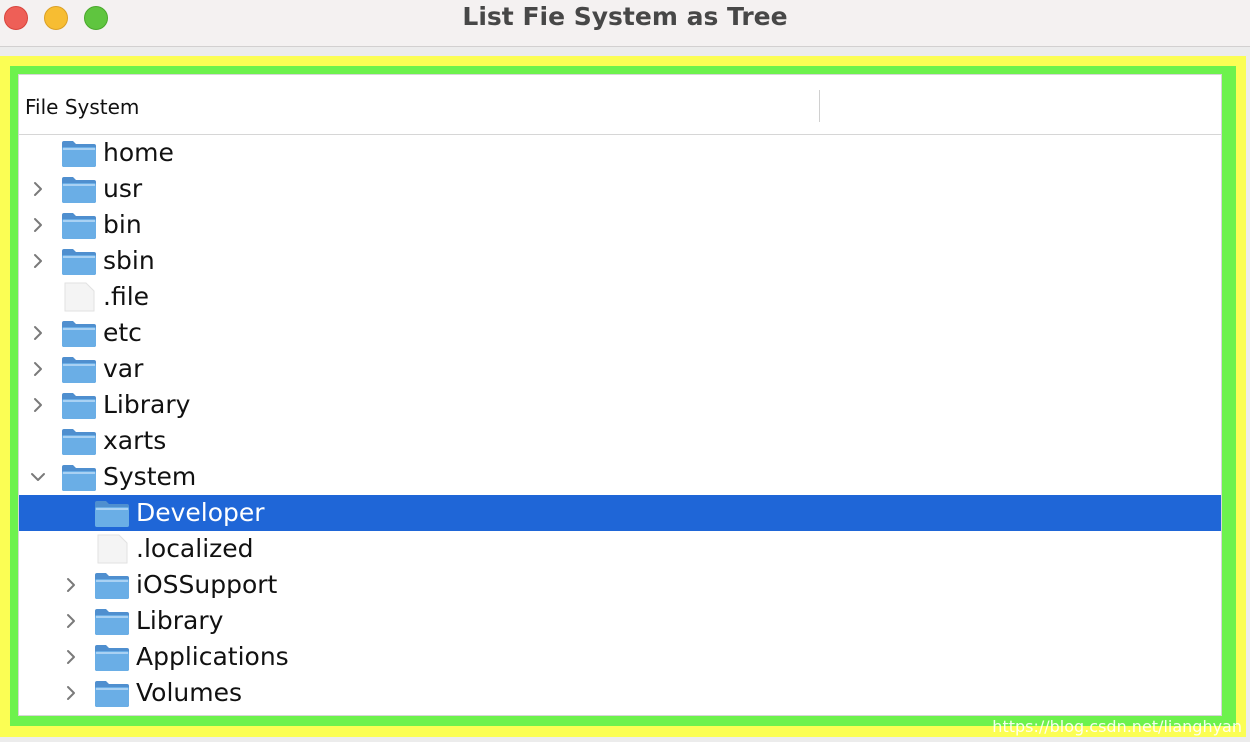 The height and width of the screenshot is (742, 1250). I want to click on watermark: https://blog.csdn.net/lianghyan, so click(1117, 726).